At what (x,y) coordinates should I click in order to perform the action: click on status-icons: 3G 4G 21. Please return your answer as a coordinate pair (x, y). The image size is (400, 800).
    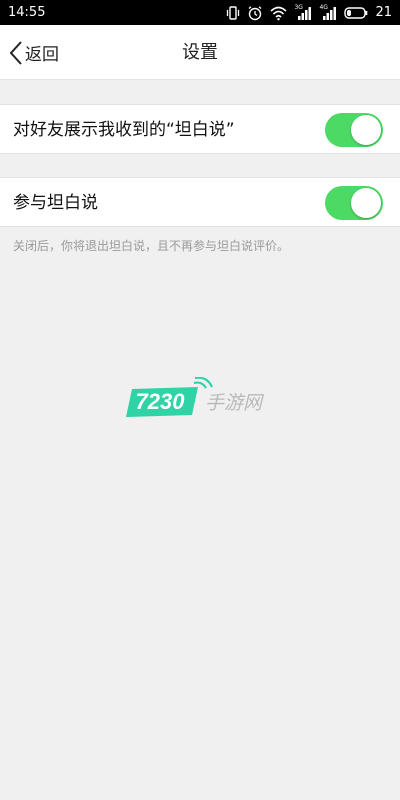
    Looking at the image, I should click on (309, 12).